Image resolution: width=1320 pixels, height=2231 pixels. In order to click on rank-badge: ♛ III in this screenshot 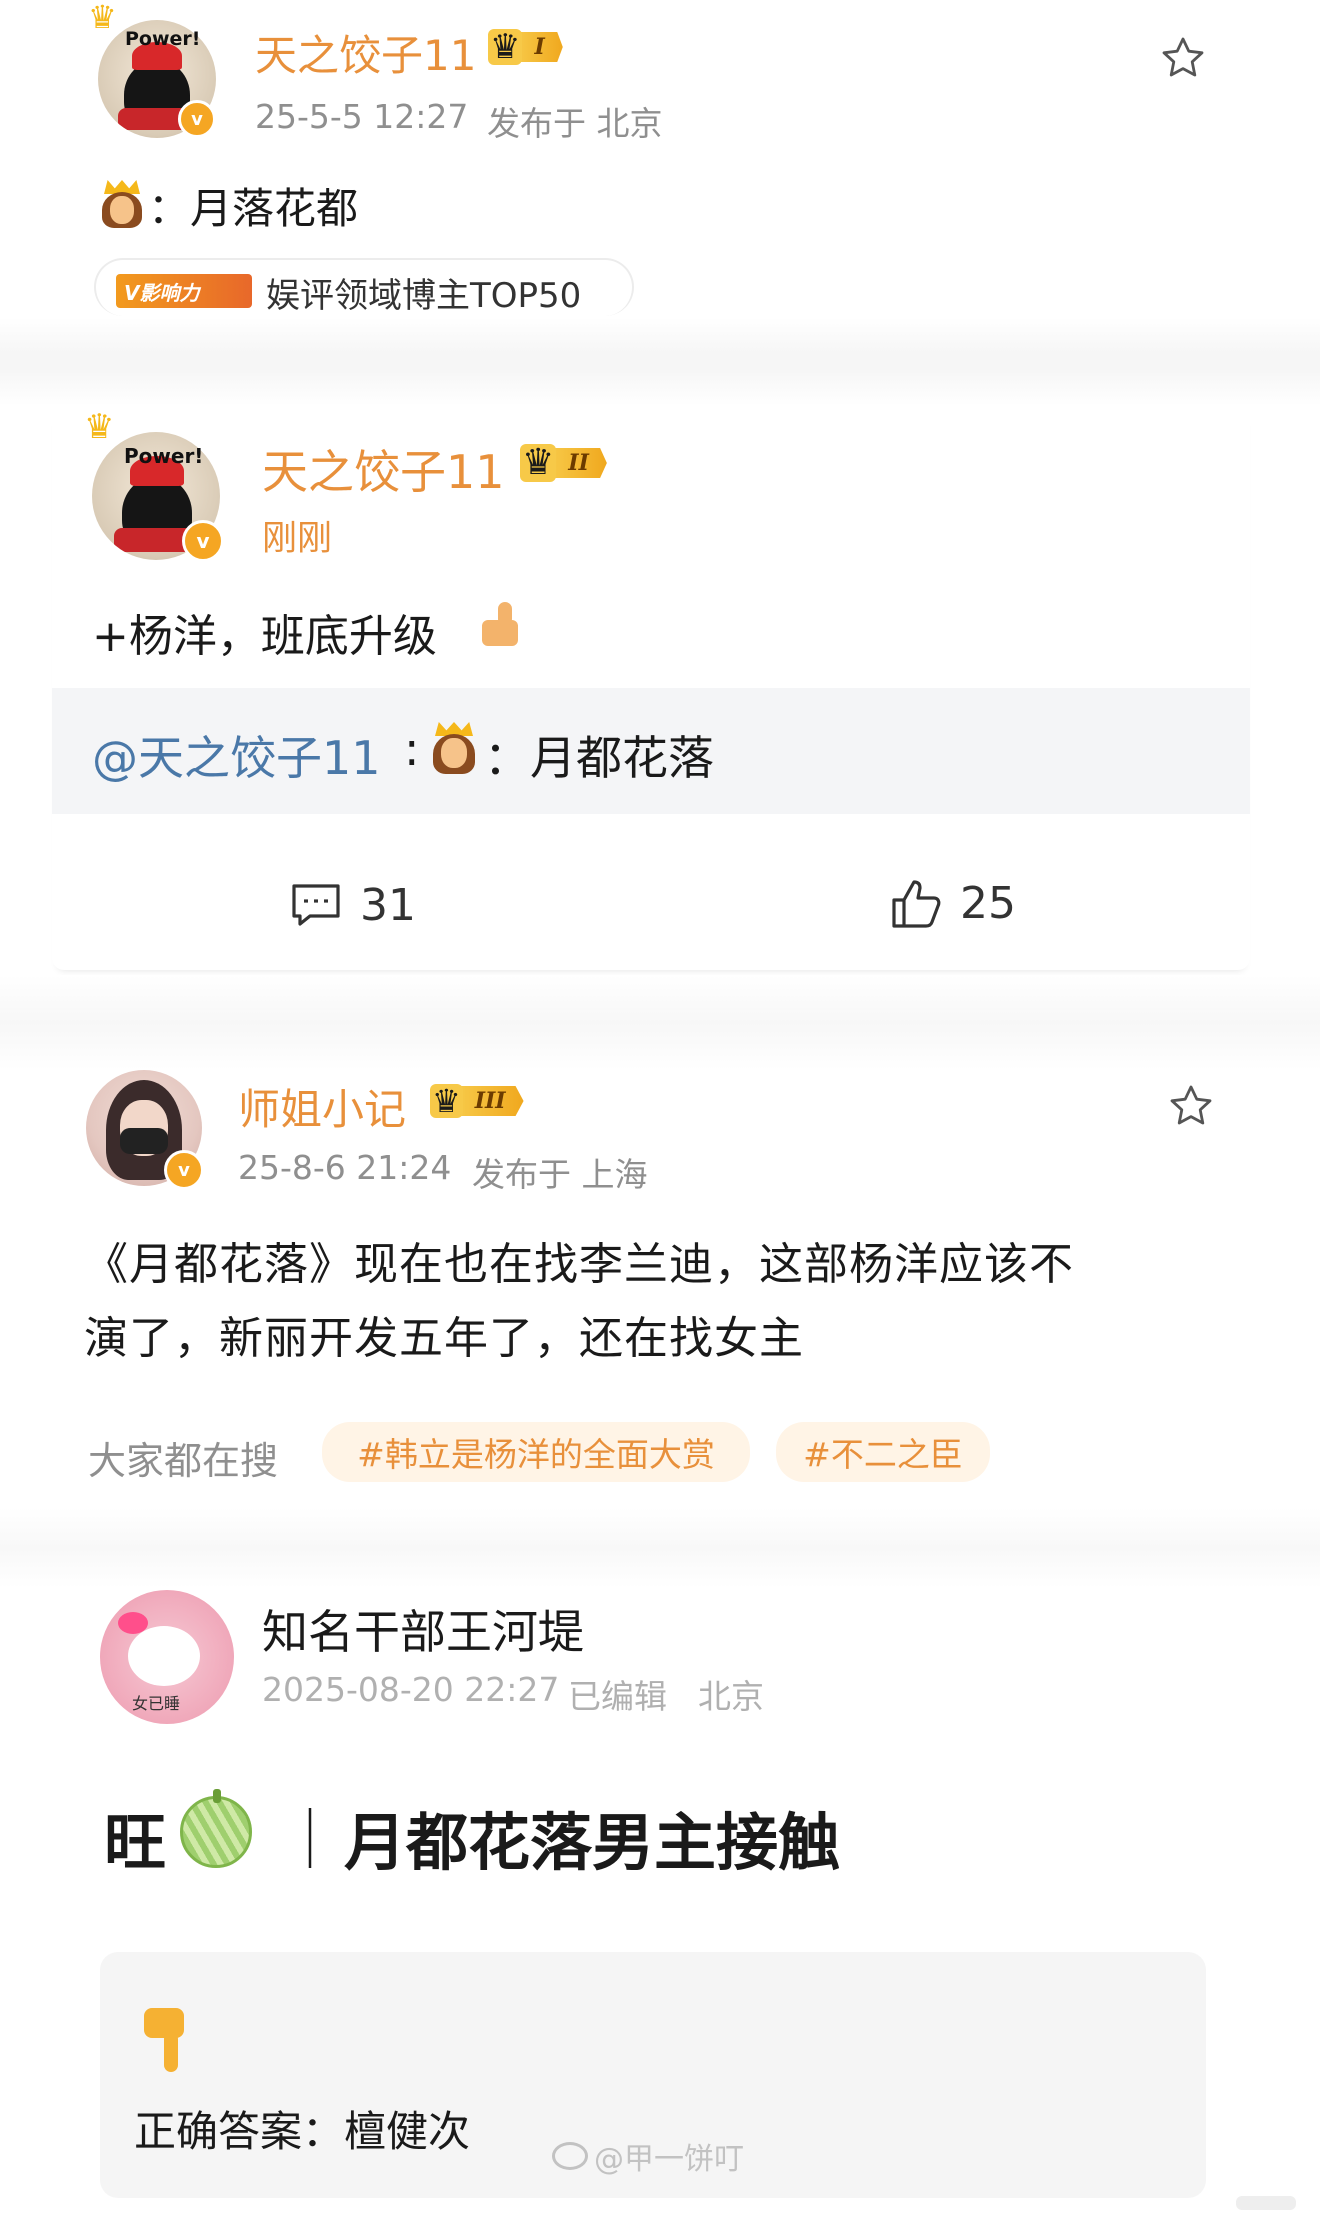, I will do `click(477, 1101)`.